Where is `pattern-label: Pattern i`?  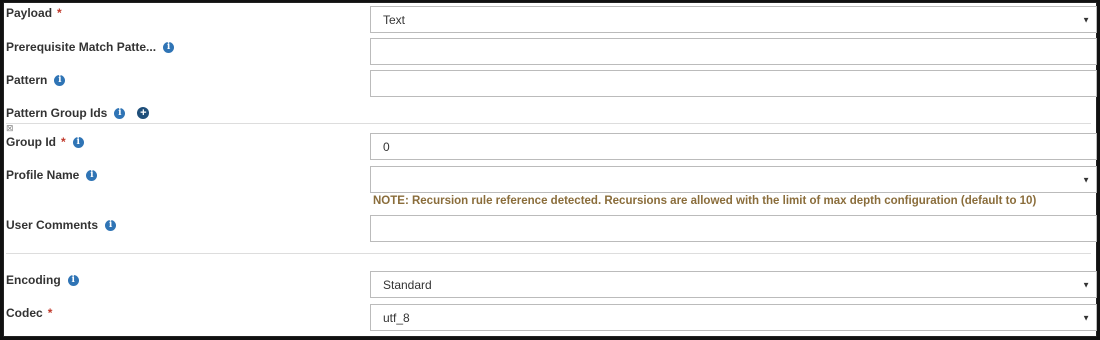 pattern-label: Pattern i is located at coordinates (36, 80).